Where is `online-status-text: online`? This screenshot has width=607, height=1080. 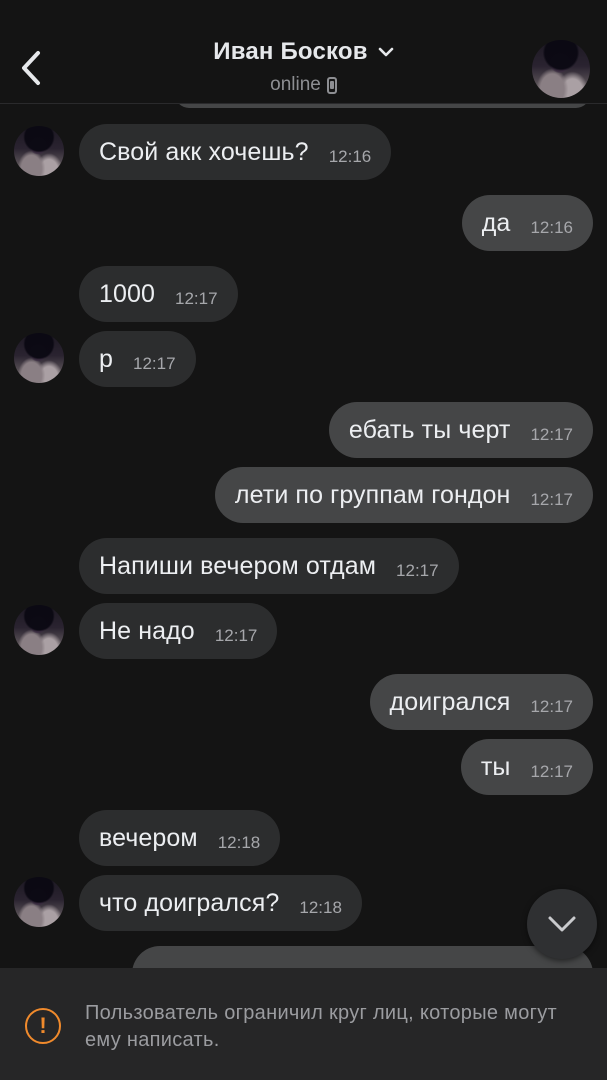 online-status-text: online is located at coordinates (295, 84).